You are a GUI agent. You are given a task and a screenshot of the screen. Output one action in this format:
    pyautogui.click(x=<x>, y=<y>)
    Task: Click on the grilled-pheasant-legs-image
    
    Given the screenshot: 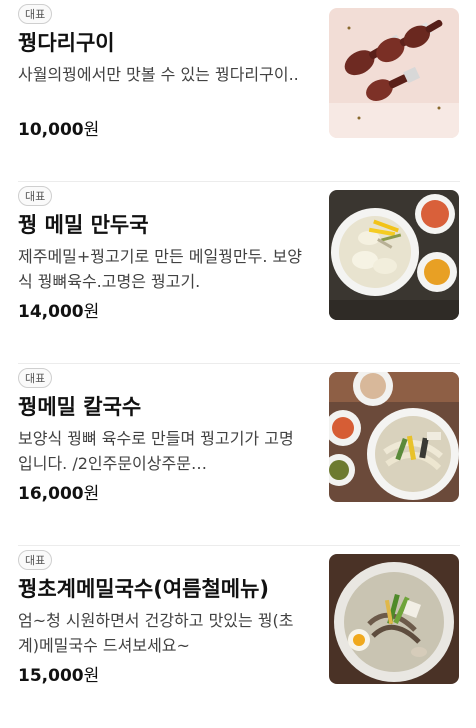 What is the action you would take?
    pyautogui.click(x=394, y=73)
    